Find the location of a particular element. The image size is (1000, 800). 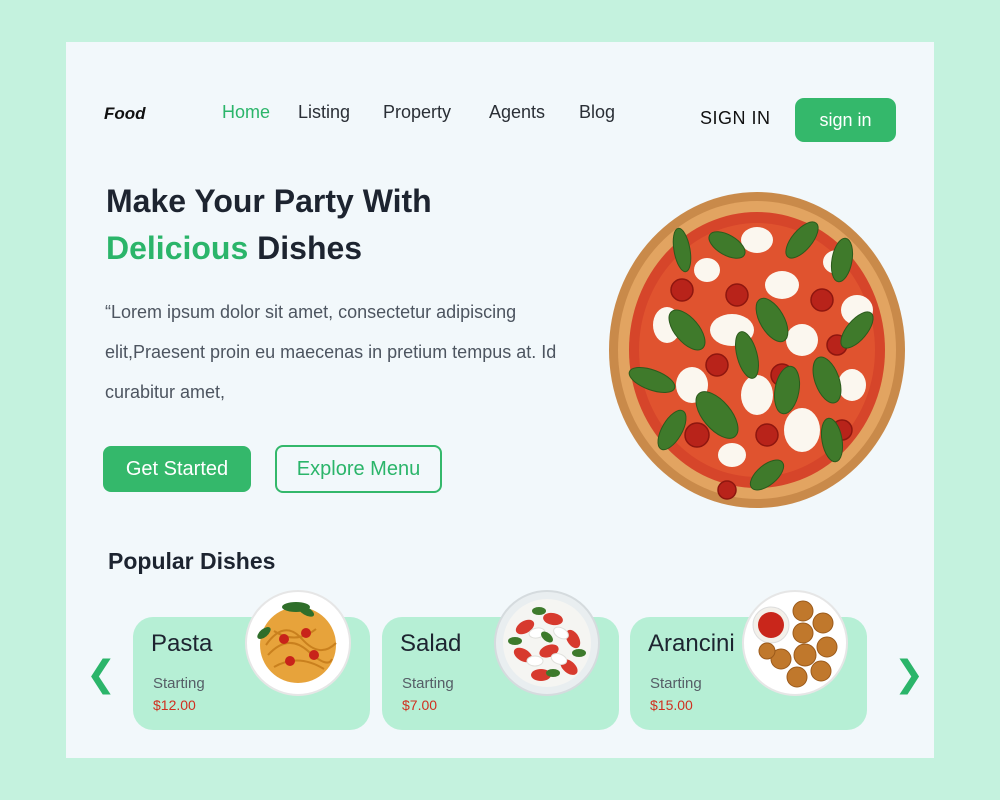

chevron-right-icon: ❯ is located at coordinates (909, 674).